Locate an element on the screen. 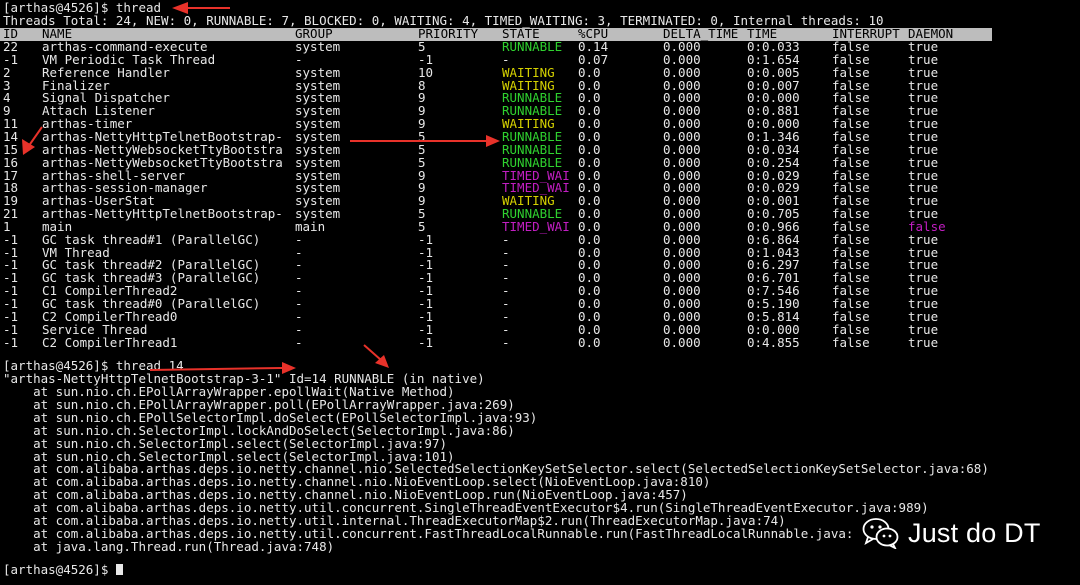 The width and height of the screenshot is (1080, 585). arrow-to-thread-name is located at coordinates (372, 352).